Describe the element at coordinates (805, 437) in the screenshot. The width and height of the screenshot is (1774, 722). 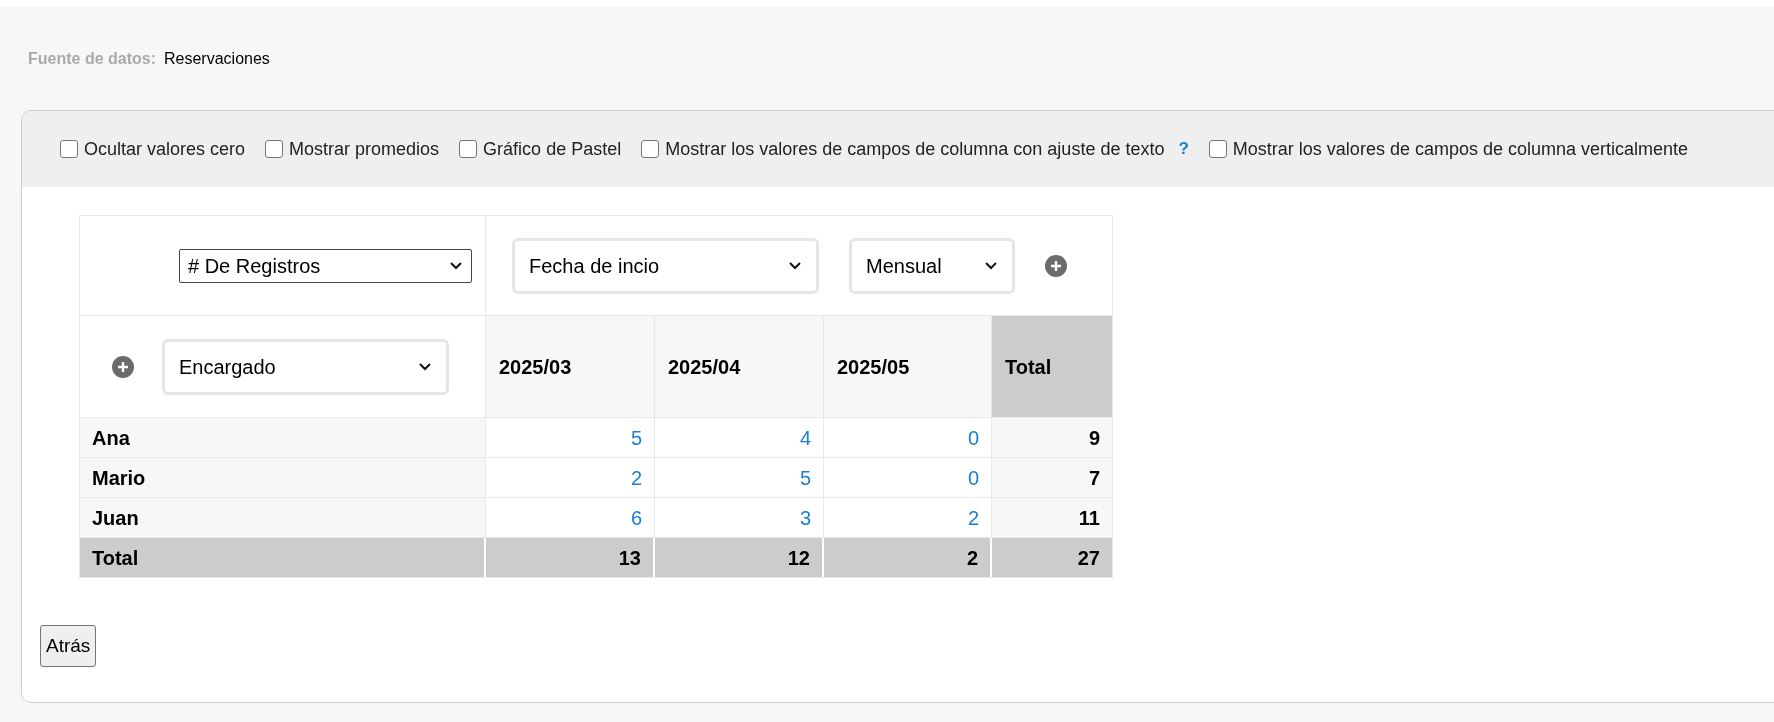
I see `count-link: 4` at that location.